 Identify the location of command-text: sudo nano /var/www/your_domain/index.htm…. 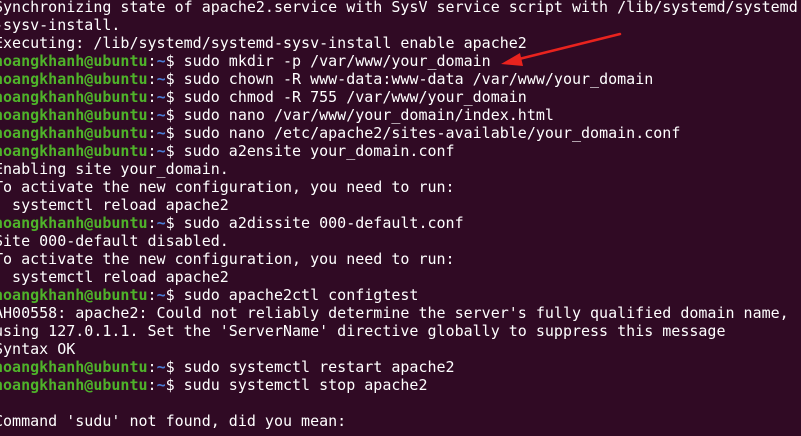
(368, 115).